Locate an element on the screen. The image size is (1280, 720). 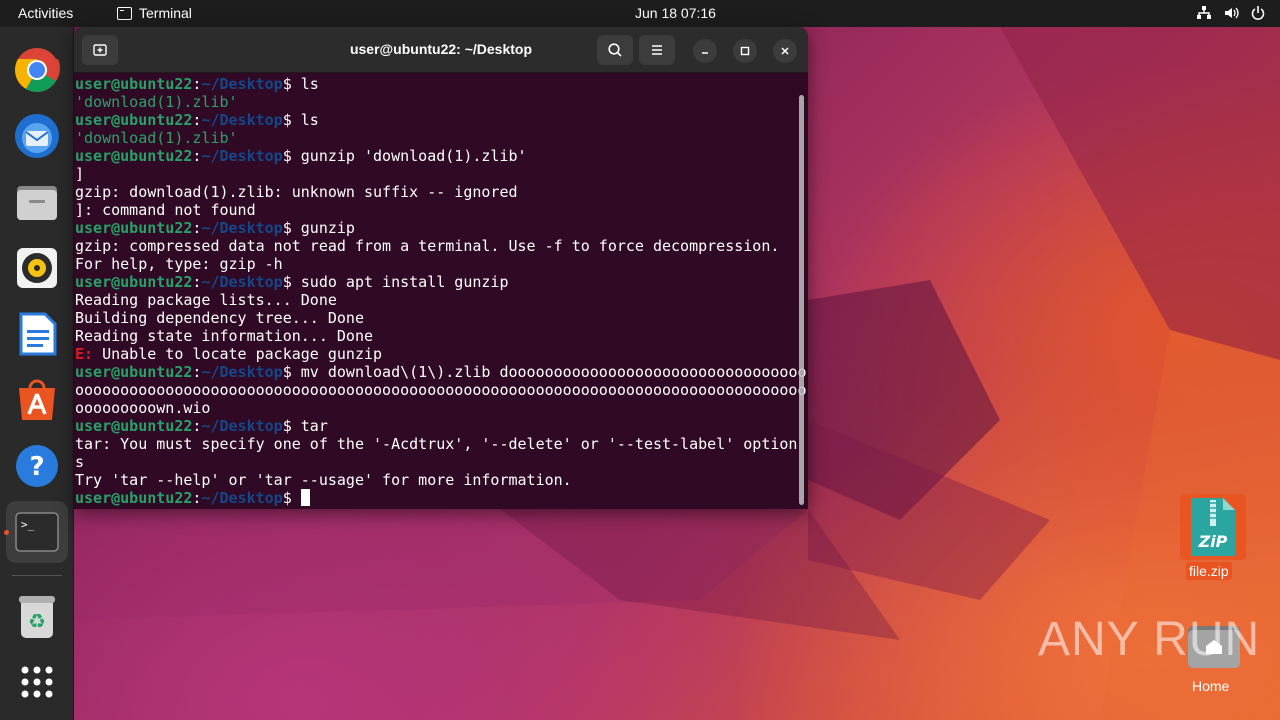
minimize-icon is located at coordinates (705, 53).